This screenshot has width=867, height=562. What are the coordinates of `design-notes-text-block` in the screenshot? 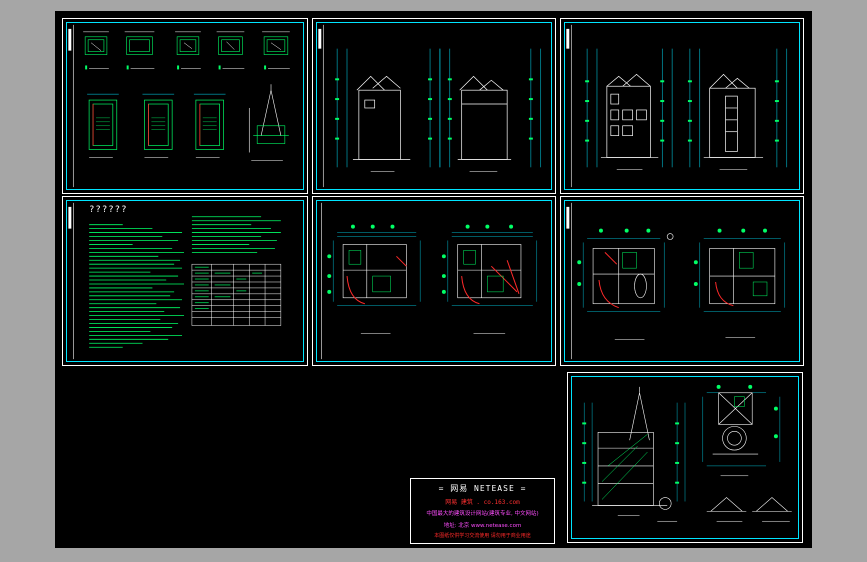 It's located at (175, 281).